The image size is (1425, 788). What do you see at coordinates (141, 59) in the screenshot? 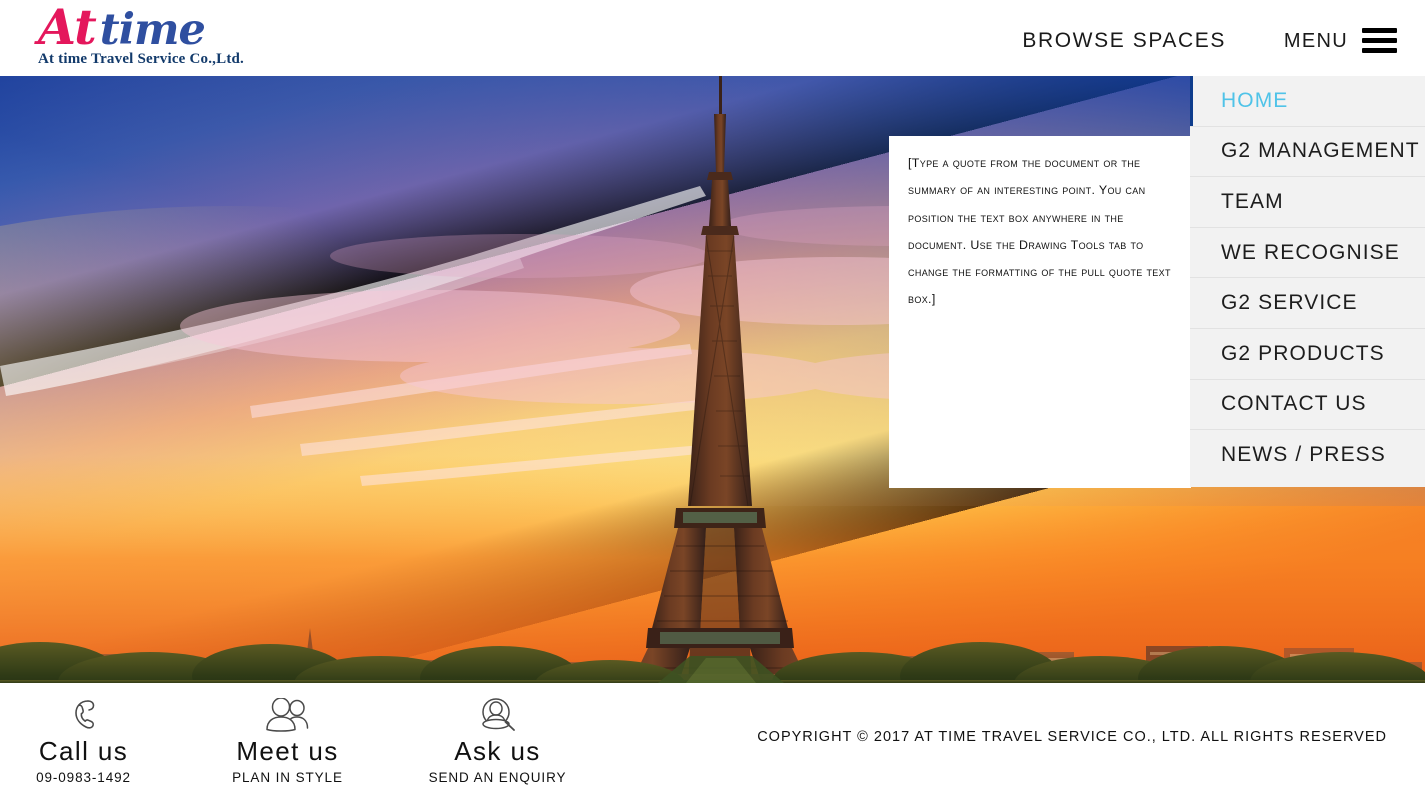
I see `logo-subtitle: At time Travel Service Co.,Ltd.` at bounding box center [141, 59].